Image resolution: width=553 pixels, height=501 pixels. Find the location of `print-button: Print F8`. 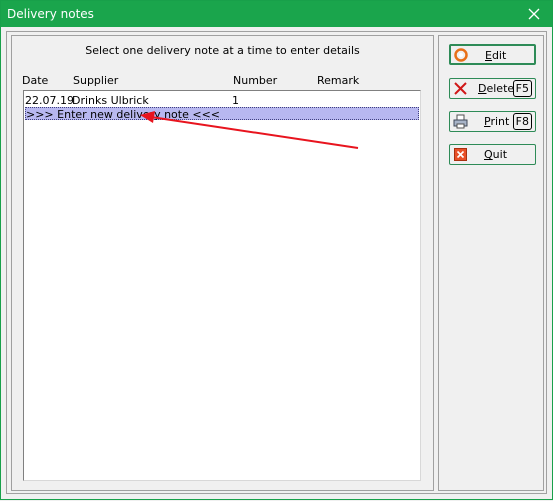

print-button: Print F8 is located at coordinates (492, 121).